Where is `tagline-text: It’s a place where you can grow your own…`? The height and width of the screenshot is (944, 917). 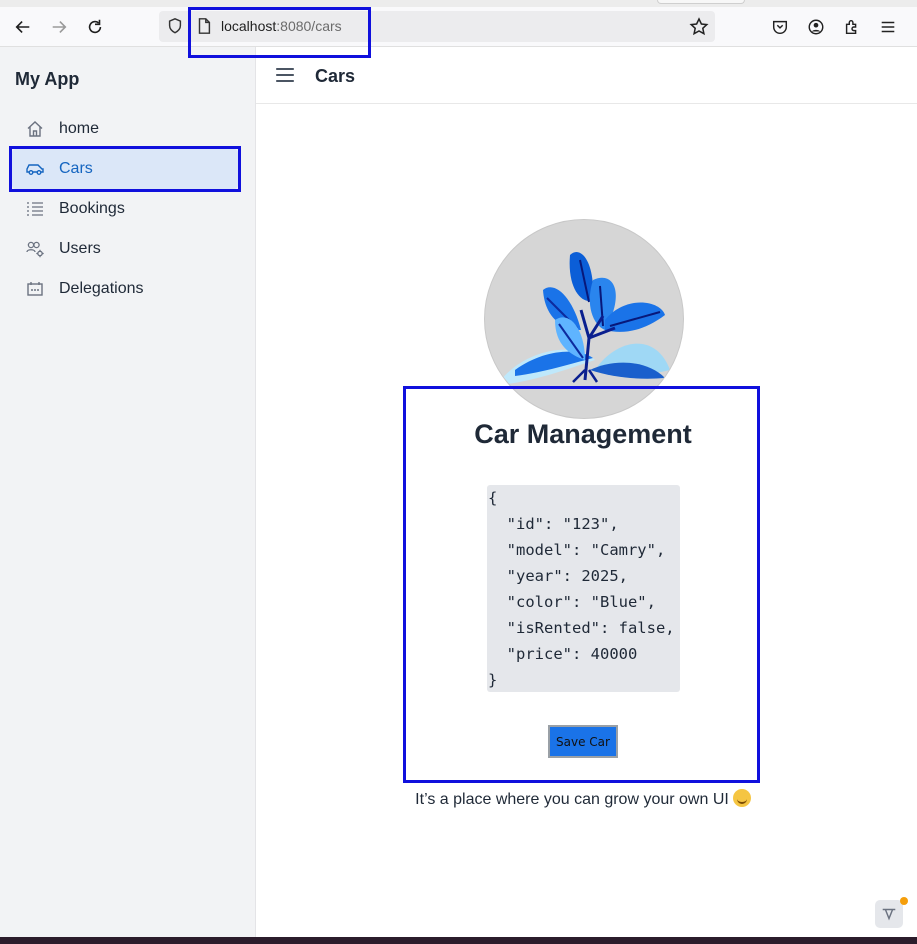 tagline-text: It’s a place where you can grow your own… is located at coordinates (572, 799).